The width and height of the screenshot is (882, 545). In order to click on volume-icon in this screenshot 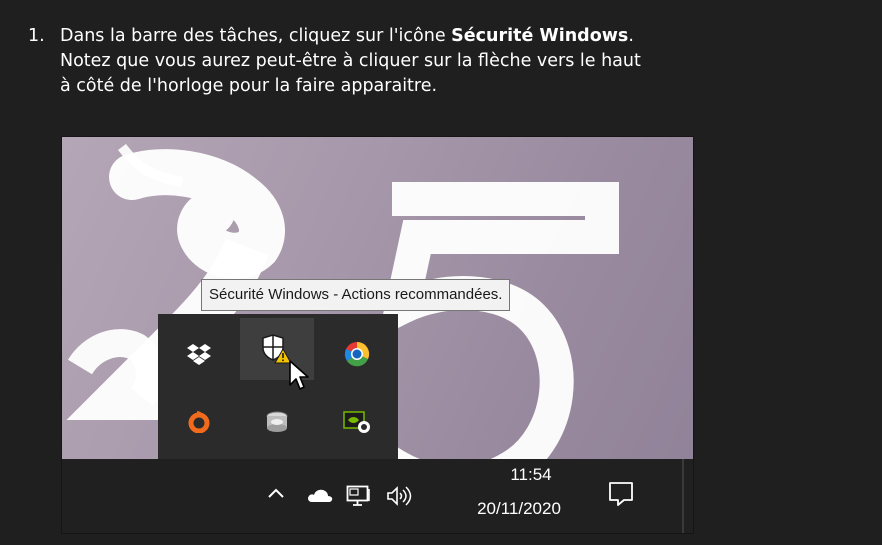, I will do `click(399, 496)`.